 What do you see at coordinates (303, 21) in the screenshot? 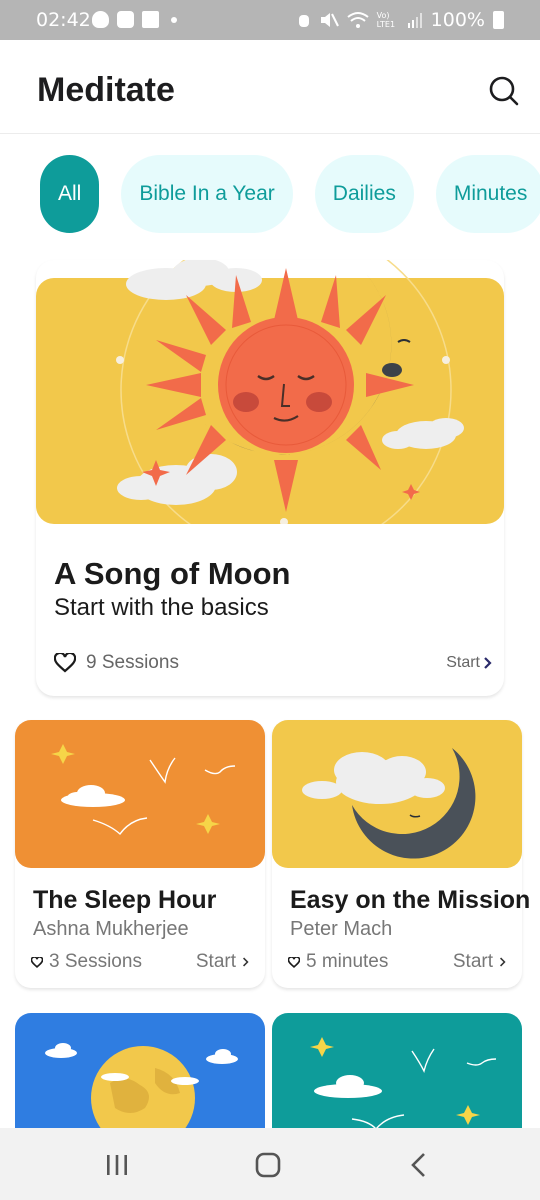
I see `alarm-icon` at bounding box center [303, 21].